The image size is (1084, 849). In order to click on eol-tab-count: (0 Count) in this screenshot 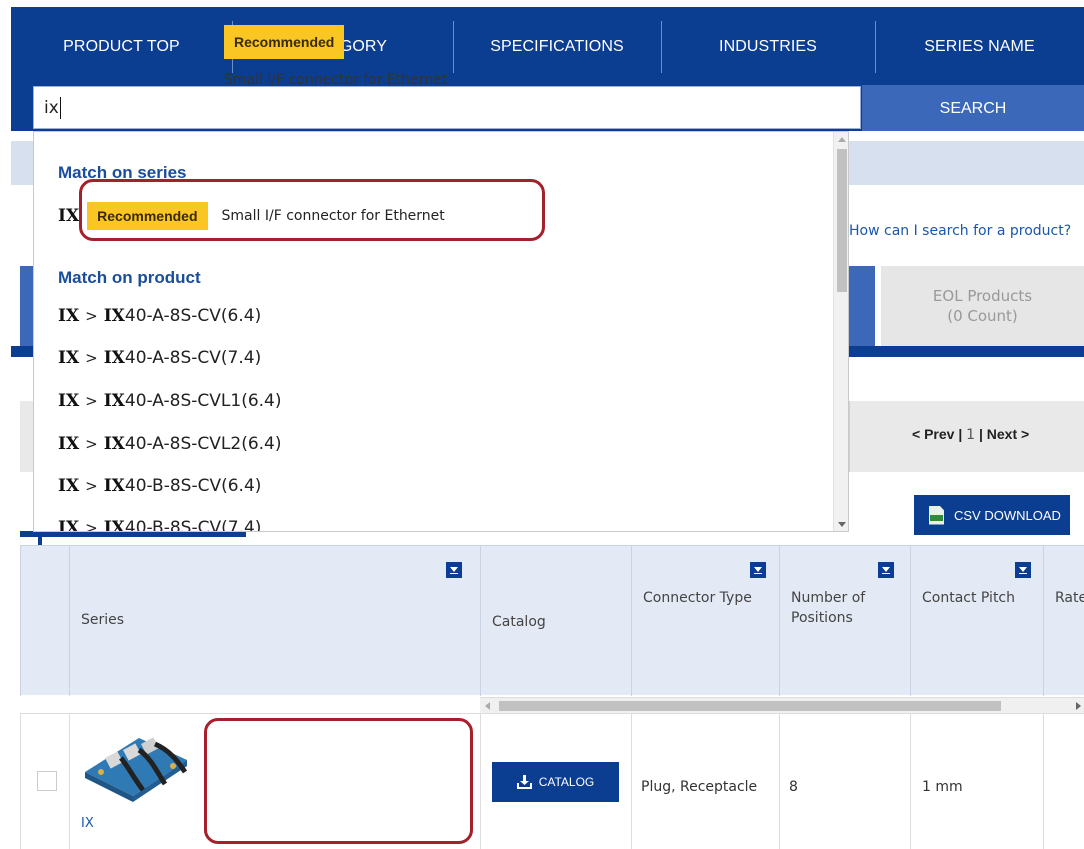, I will do `click(982, 316)`.